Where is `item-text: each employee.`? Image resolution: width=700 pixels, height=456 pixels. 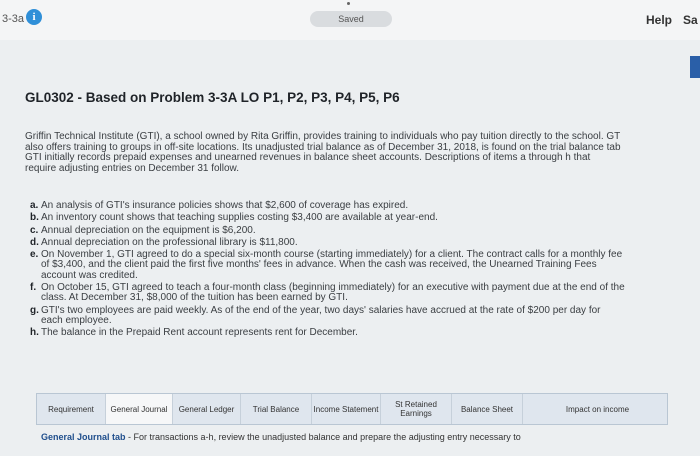 item-text: each employee. is located at coordinates (76, 320).